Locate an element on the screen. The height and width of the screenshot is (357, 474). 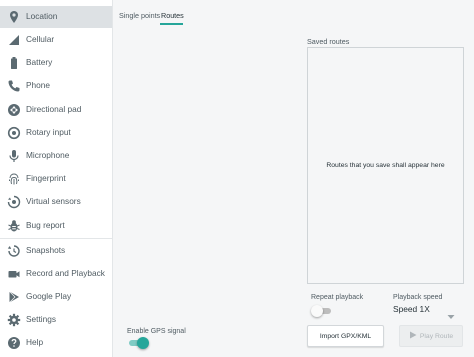
sidebar-item-label: Phone is located at coordinates (38, 85).